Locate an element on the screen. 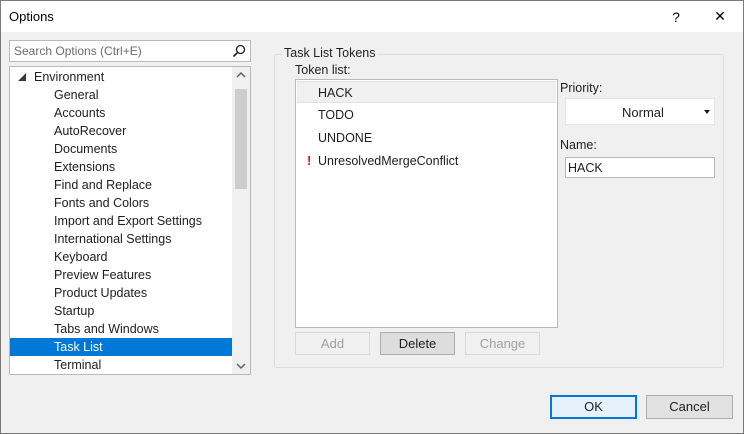 The image size is (744, 434). group-title: Task List Tokens is located at coordinates (330, 53).